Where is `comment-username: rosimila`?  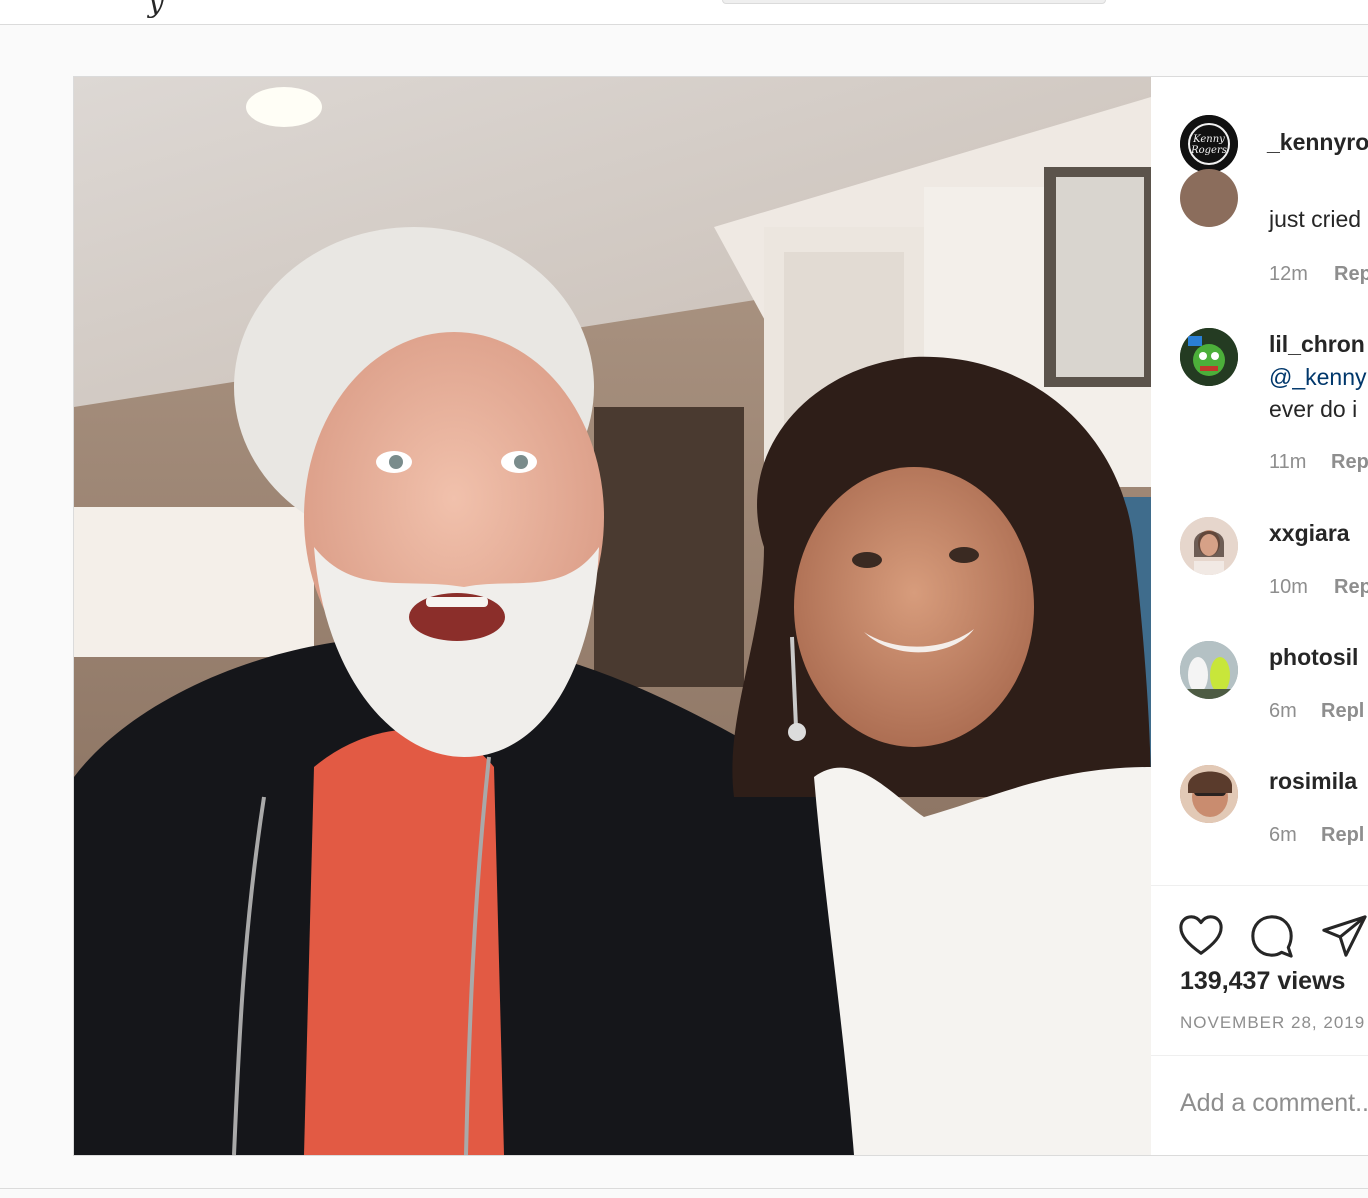
comment-username: rosimila is located at coordinates (1313, 781).